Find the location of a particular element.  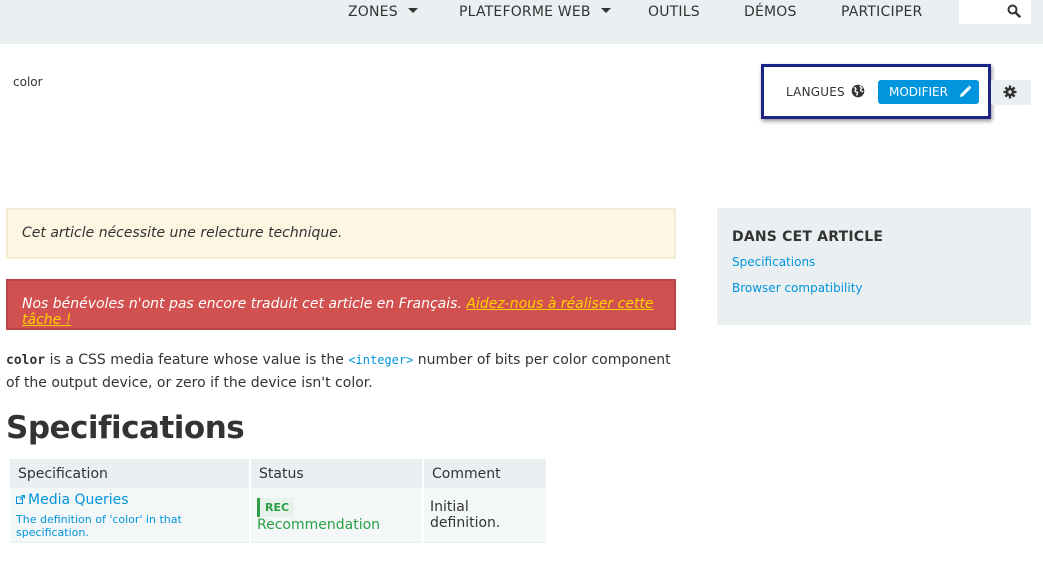

nav-item-plateforme-web: PLATEFORME WEB is located at coordinates (535, 12).